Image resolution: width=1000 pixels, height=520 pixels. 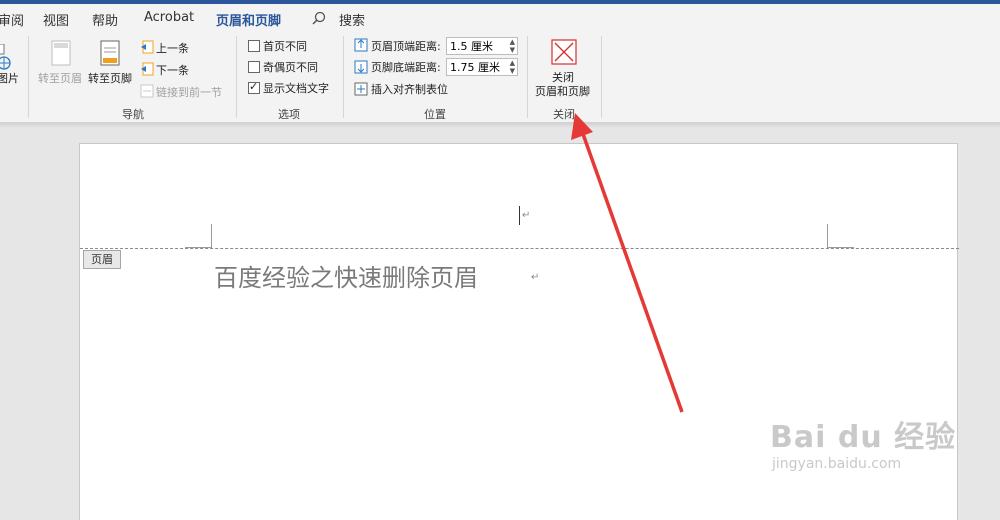 What do you see at coordinates (863, 437) in the screenshot?
I see `watermark-brand: Bai du 经验` at bounding box center [863, 437].